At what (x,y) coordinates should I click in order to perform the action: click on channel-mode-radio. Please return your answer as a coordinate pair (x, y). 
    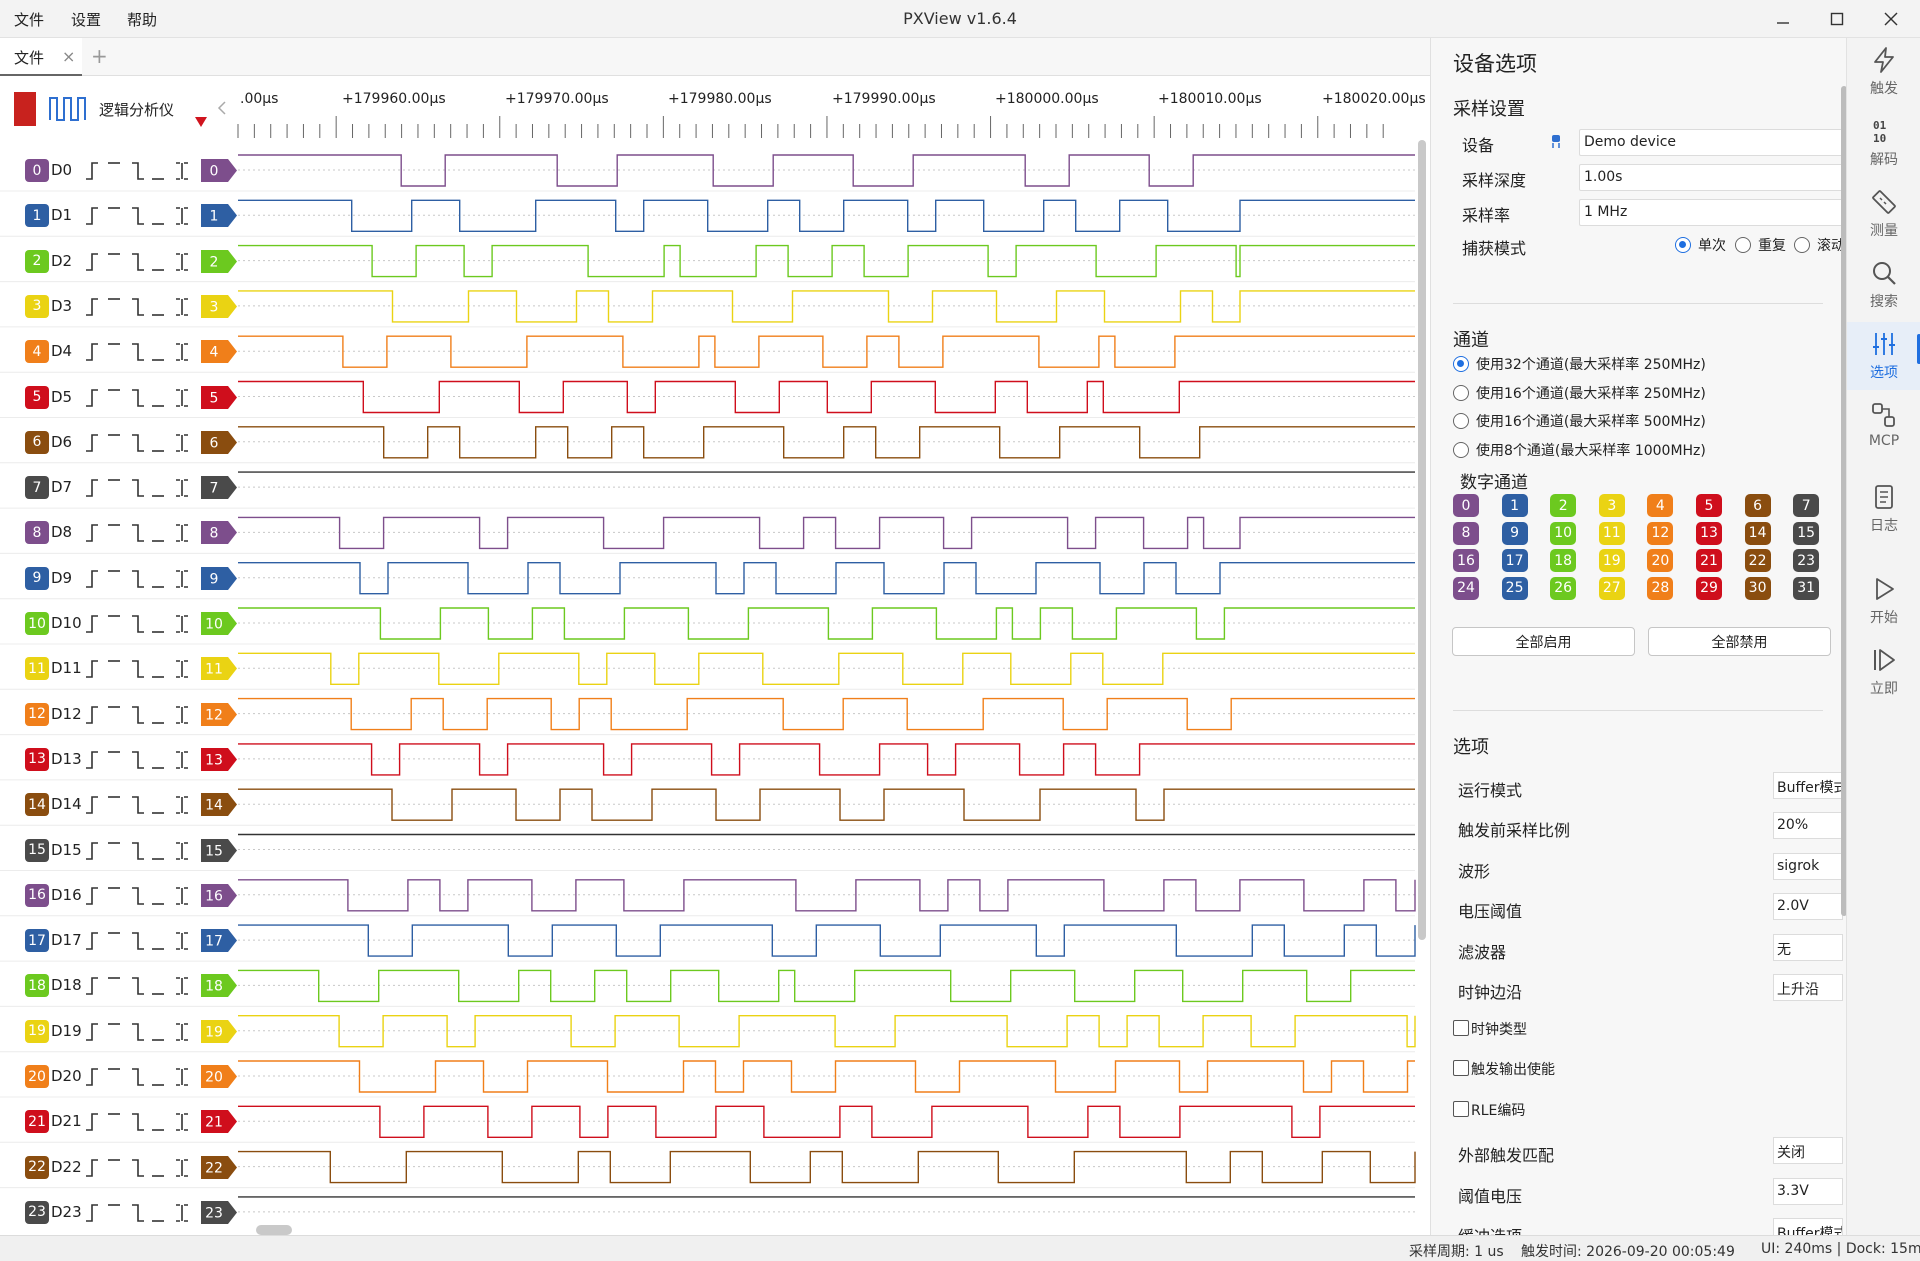
    Looking at the image, I should click on (1461, 450).